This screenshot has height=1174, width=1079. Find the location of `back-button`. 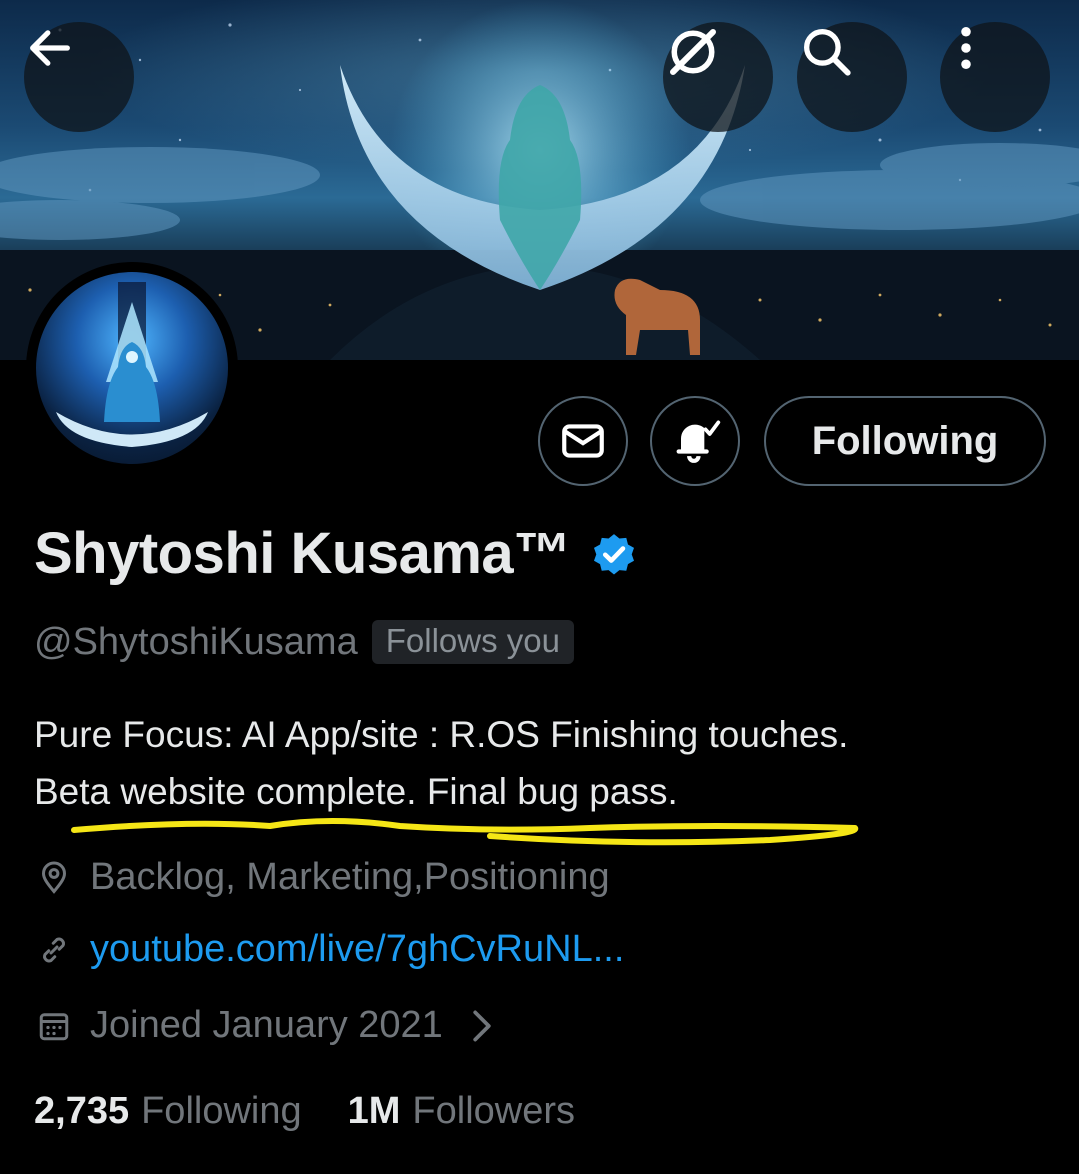

back-button is located at coordinates (79, 77).